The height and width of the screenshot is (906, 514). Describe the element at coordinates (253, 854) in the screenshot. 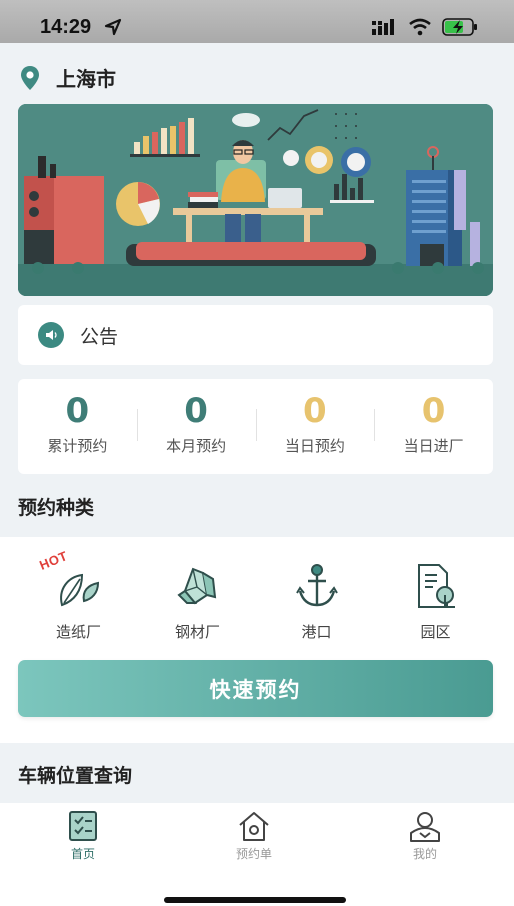

I see `tab-label: 预约单` at that location.